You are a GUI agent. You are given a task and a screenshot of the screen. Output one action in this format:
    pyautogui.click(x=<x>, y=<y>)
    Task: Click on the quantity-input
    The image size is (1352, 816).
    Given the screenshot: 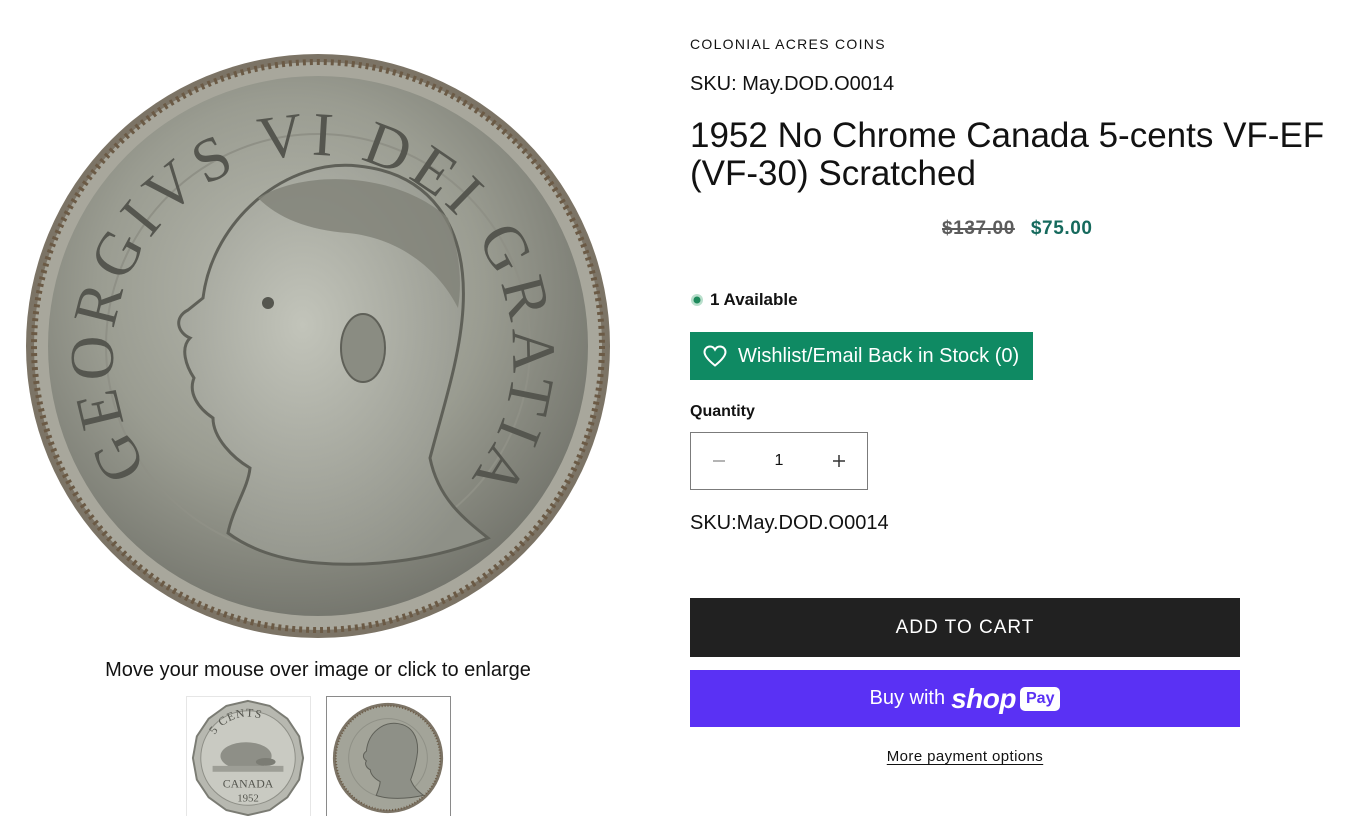 What is the action you would take?
    pyautogui.click(x=779, y=461)
    